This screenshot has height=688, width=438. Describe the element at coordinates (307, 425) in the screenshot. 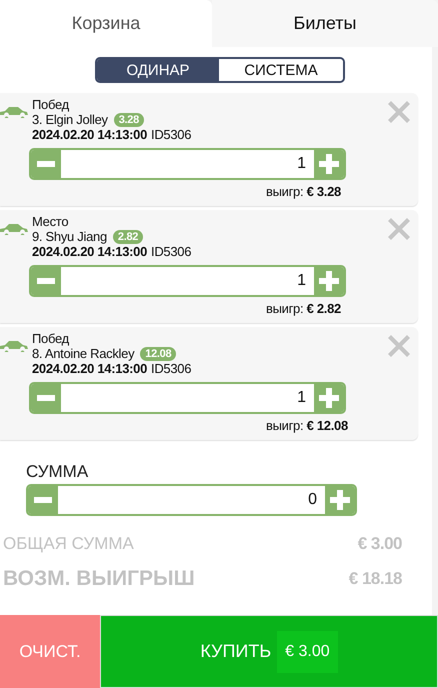

I see `potential-win: выигр: € 12.08` at that location.